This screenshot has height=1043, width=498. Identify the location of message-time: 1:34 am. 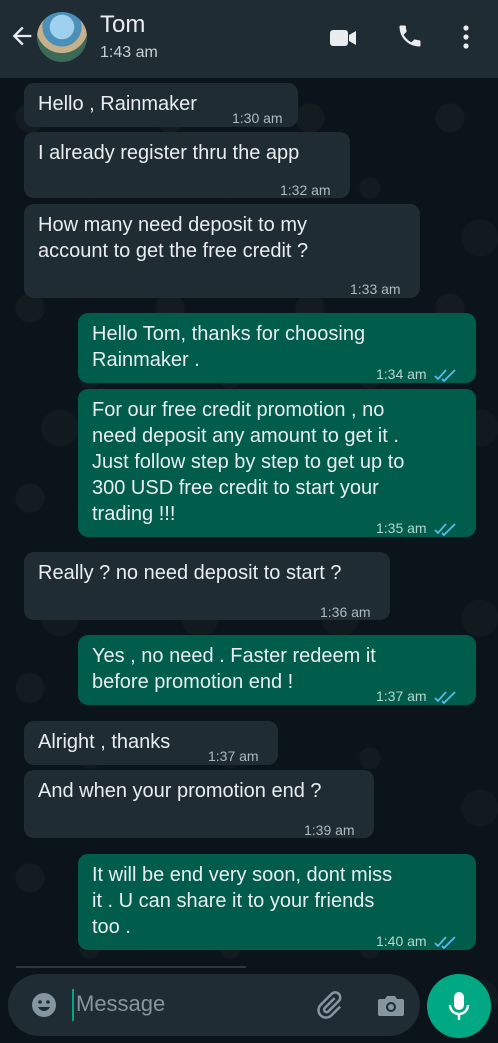
(416, 374).